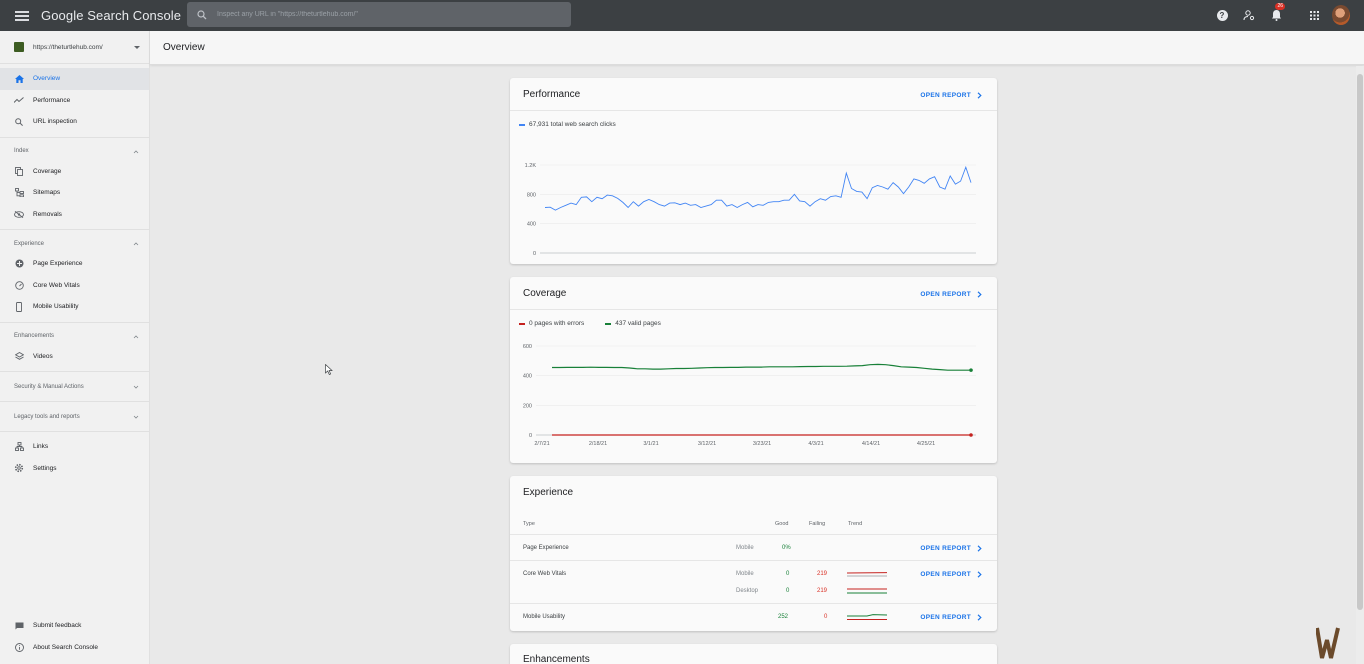  Describe the element at coordinates (572, 124) in the screenshot. I see `legend-label: 67,931 total web search clicks` at that location.